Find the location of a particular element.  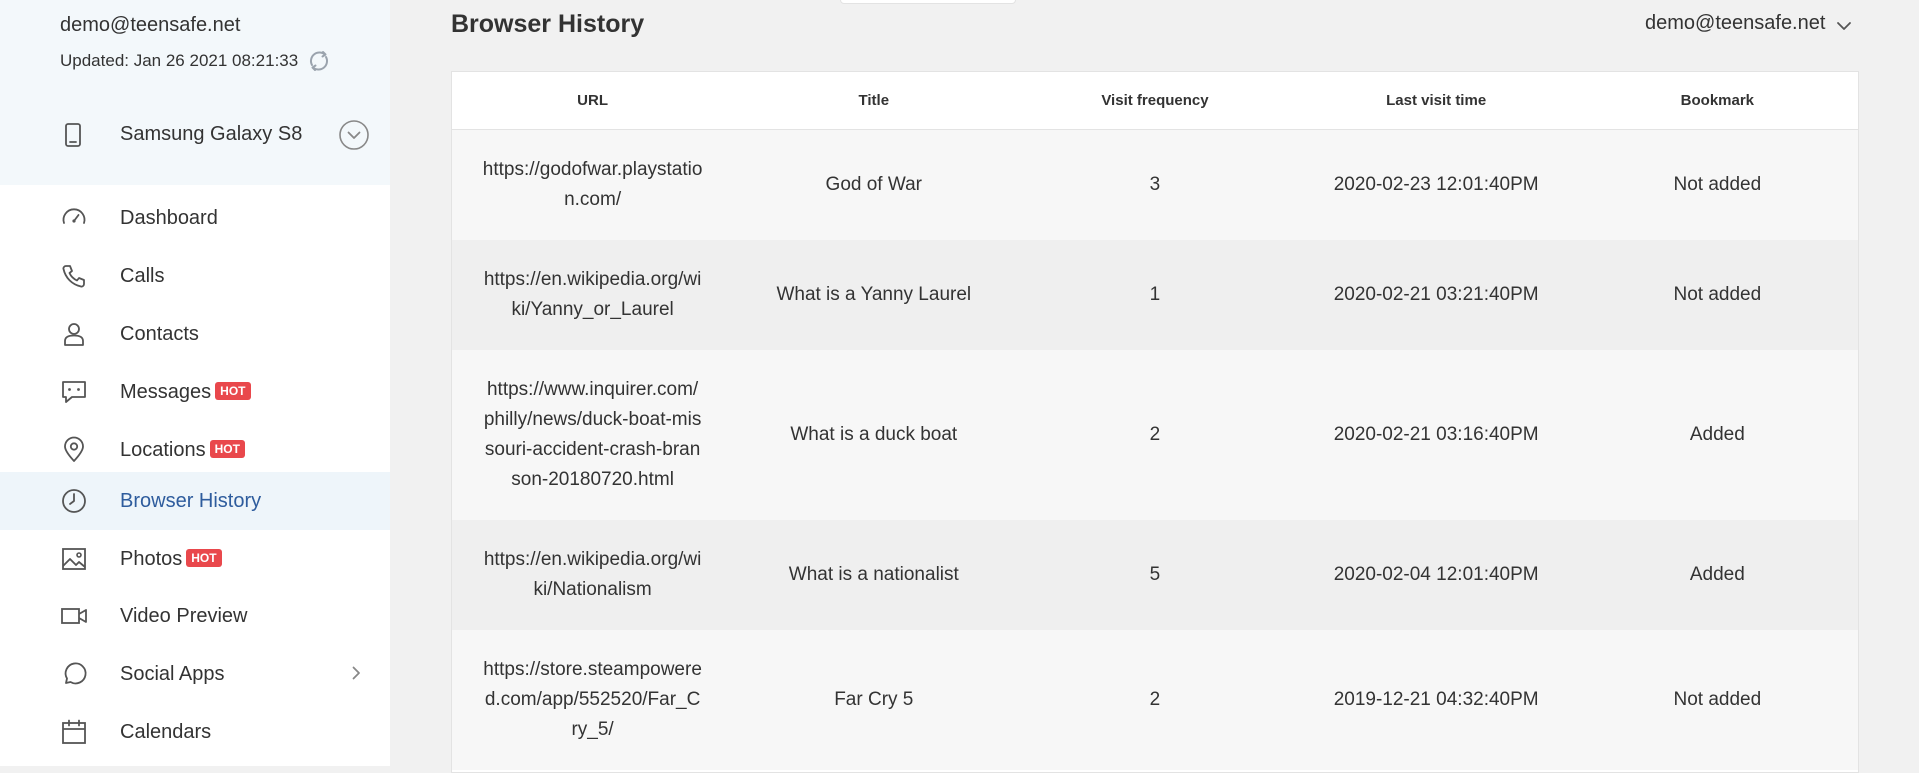

column-header-visit-frequency: Visit frequency is located at coordinates (1154, 100).